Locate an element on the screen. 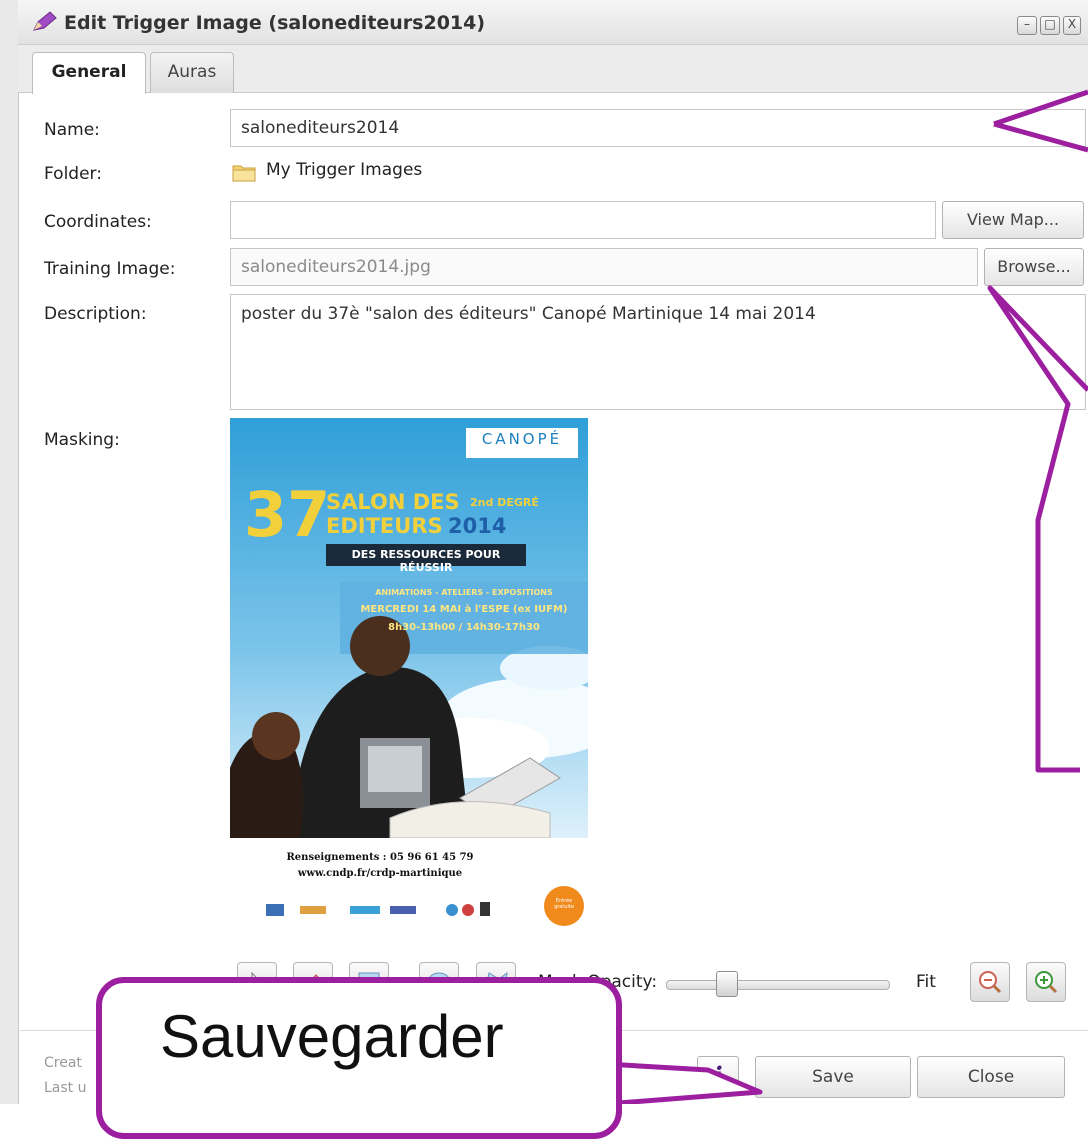 Image resolution: width=1088 pixels, height=1139 pixels. browse-callout-pointer is located at coordinates (1037, 529).